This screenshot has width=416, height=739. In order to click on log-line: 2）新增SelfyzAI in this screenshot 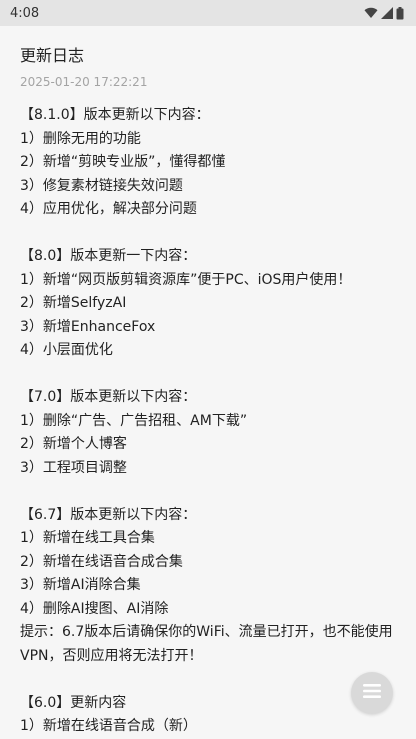, I will do `click(73, 303)`.